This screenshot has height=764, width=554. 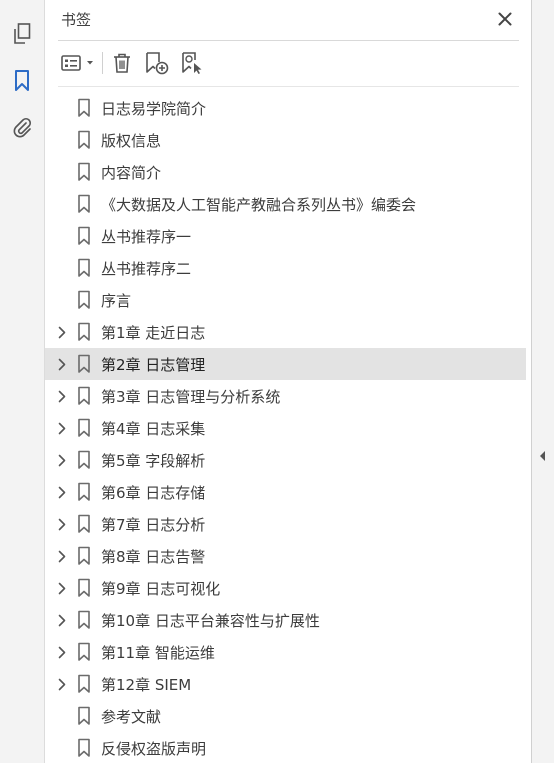 What do you see at coordinates (158, 653) in the screenshot?
I see `bookmark-label: 第11章 智能运维` at bounding box center [158, 653].